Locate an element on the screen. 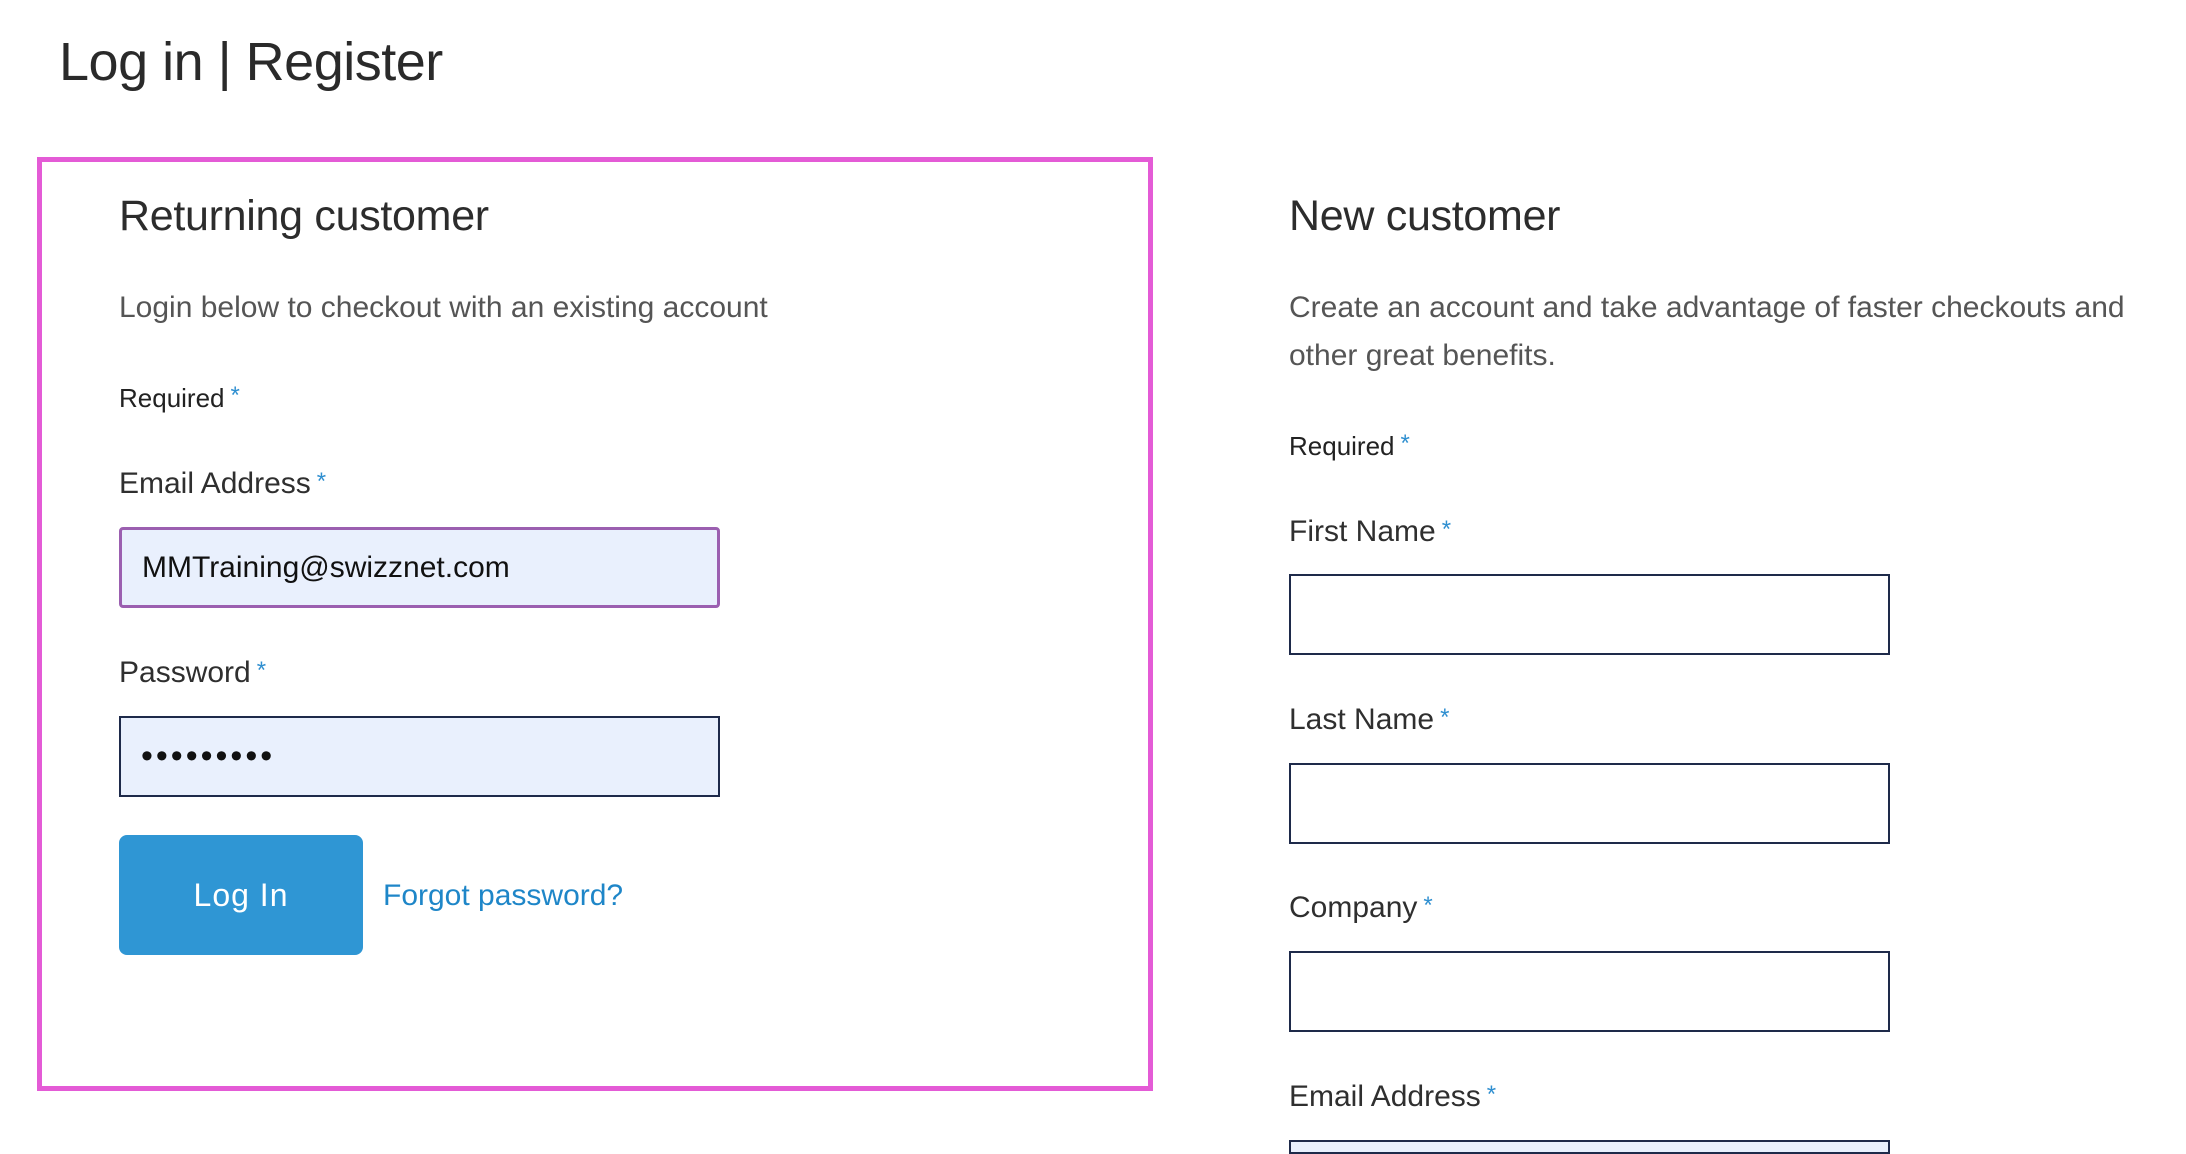  last-name-label-text: Last Name is located at coordinates (1362, 719).